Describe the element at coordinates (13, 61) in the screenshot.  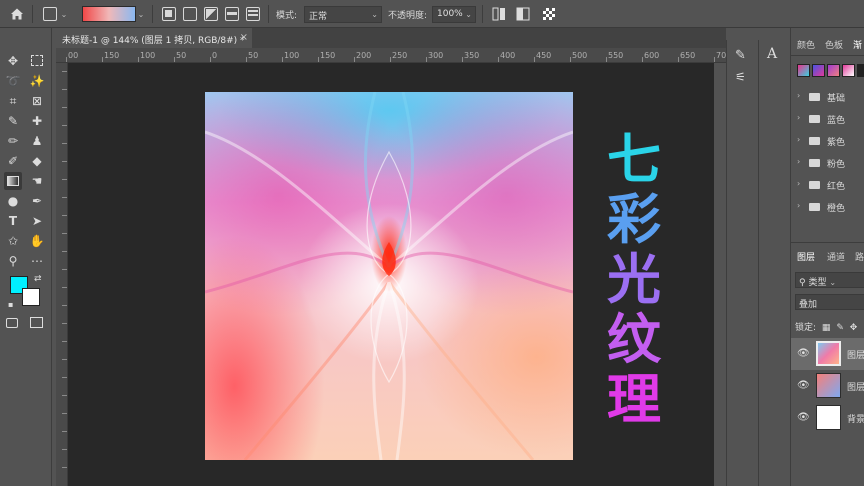
I see `move-tool-icon: ✥` at that location.